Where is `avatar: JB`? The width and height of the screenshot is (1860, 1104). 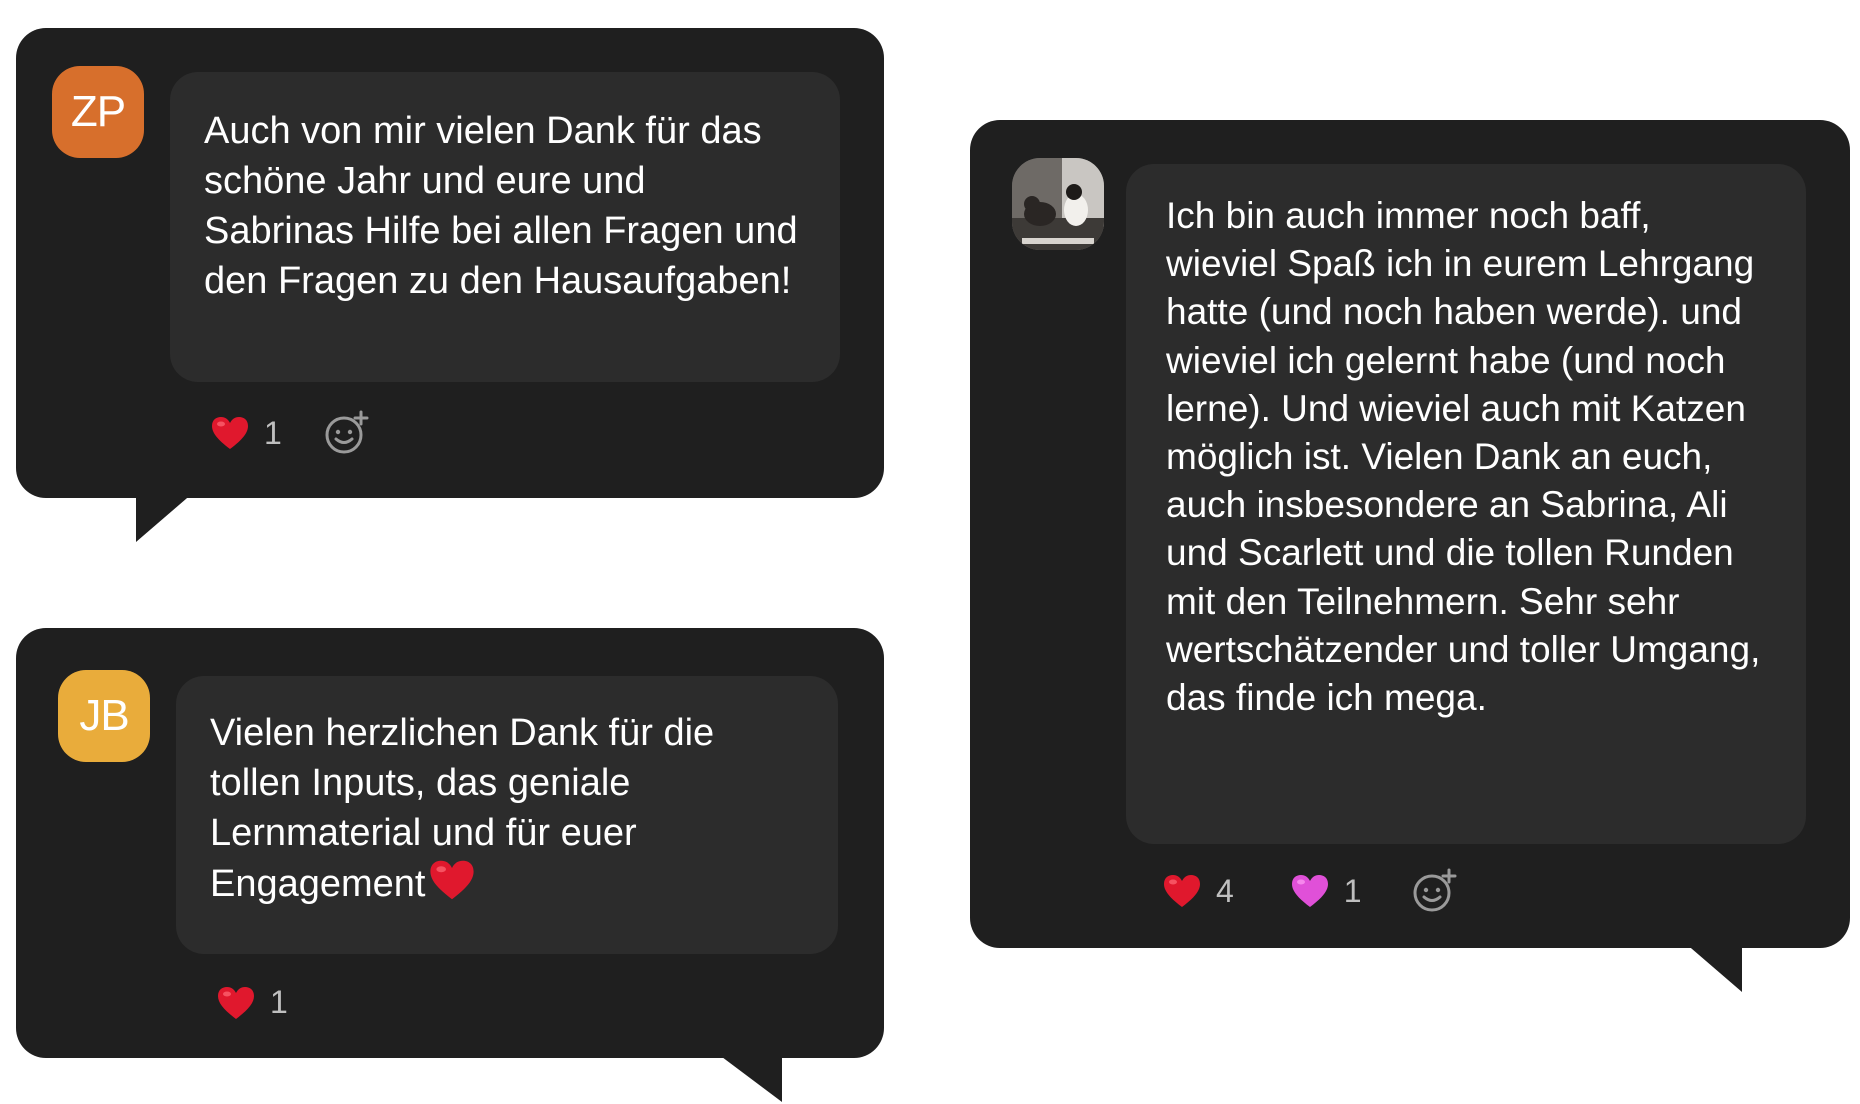
avatar: JB is located at coordinates (104, 716).